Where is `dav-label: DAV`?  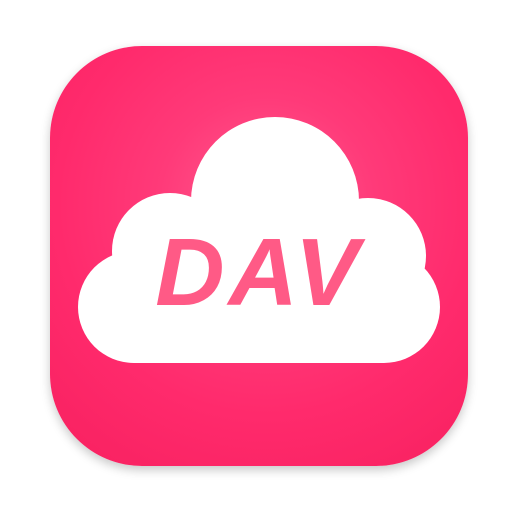 dav-label: DAV is located at coordinates (259, 272).